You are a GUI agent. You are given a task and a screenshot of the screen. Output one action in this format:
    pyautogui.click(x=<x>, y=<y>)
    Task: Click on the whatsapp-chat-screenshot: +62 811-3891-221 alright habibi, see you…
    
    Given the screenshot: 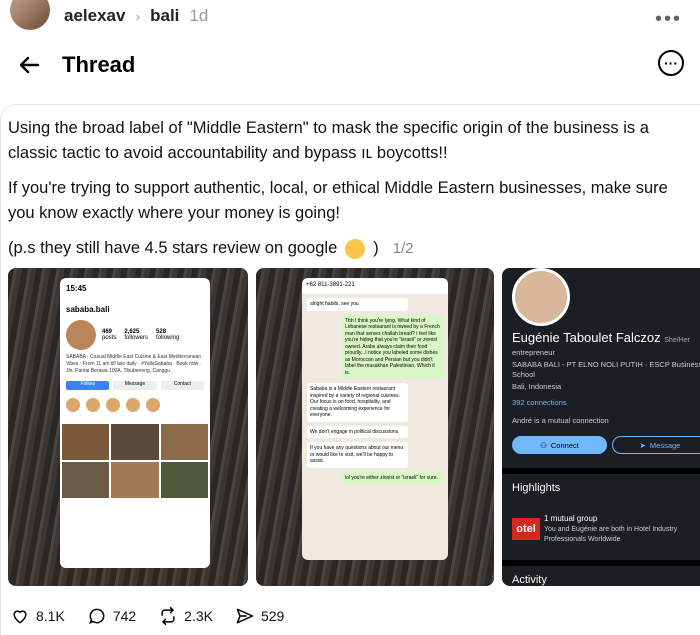 What is the action you would take?
    pyautogui.click(x=375, y=419)
    